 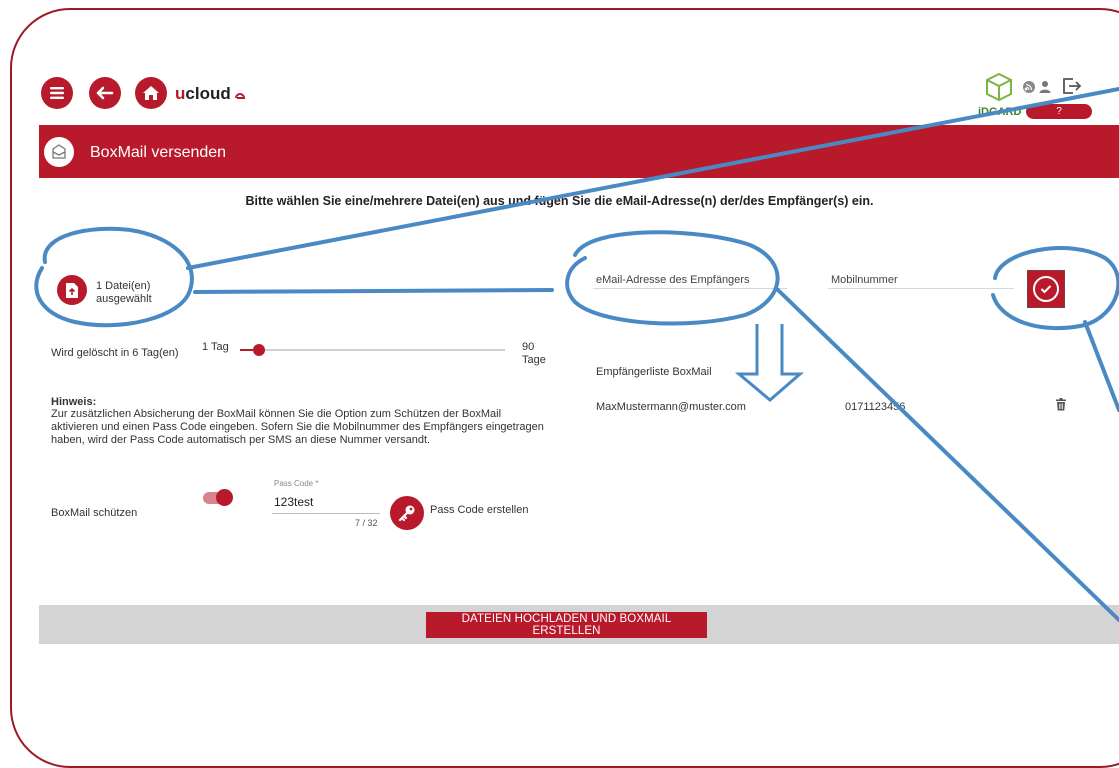 I want to click on back-arrow-icon, so click(x=105, y=93).